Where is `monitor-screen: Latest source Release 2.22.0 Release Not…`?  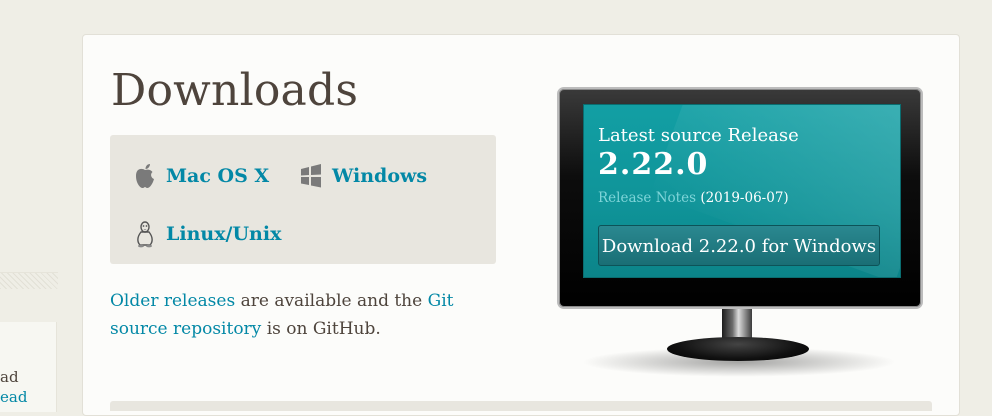
monitor-screen: Latest source Release 2.22.0 Release Not… is located at coordinates (742, 191).